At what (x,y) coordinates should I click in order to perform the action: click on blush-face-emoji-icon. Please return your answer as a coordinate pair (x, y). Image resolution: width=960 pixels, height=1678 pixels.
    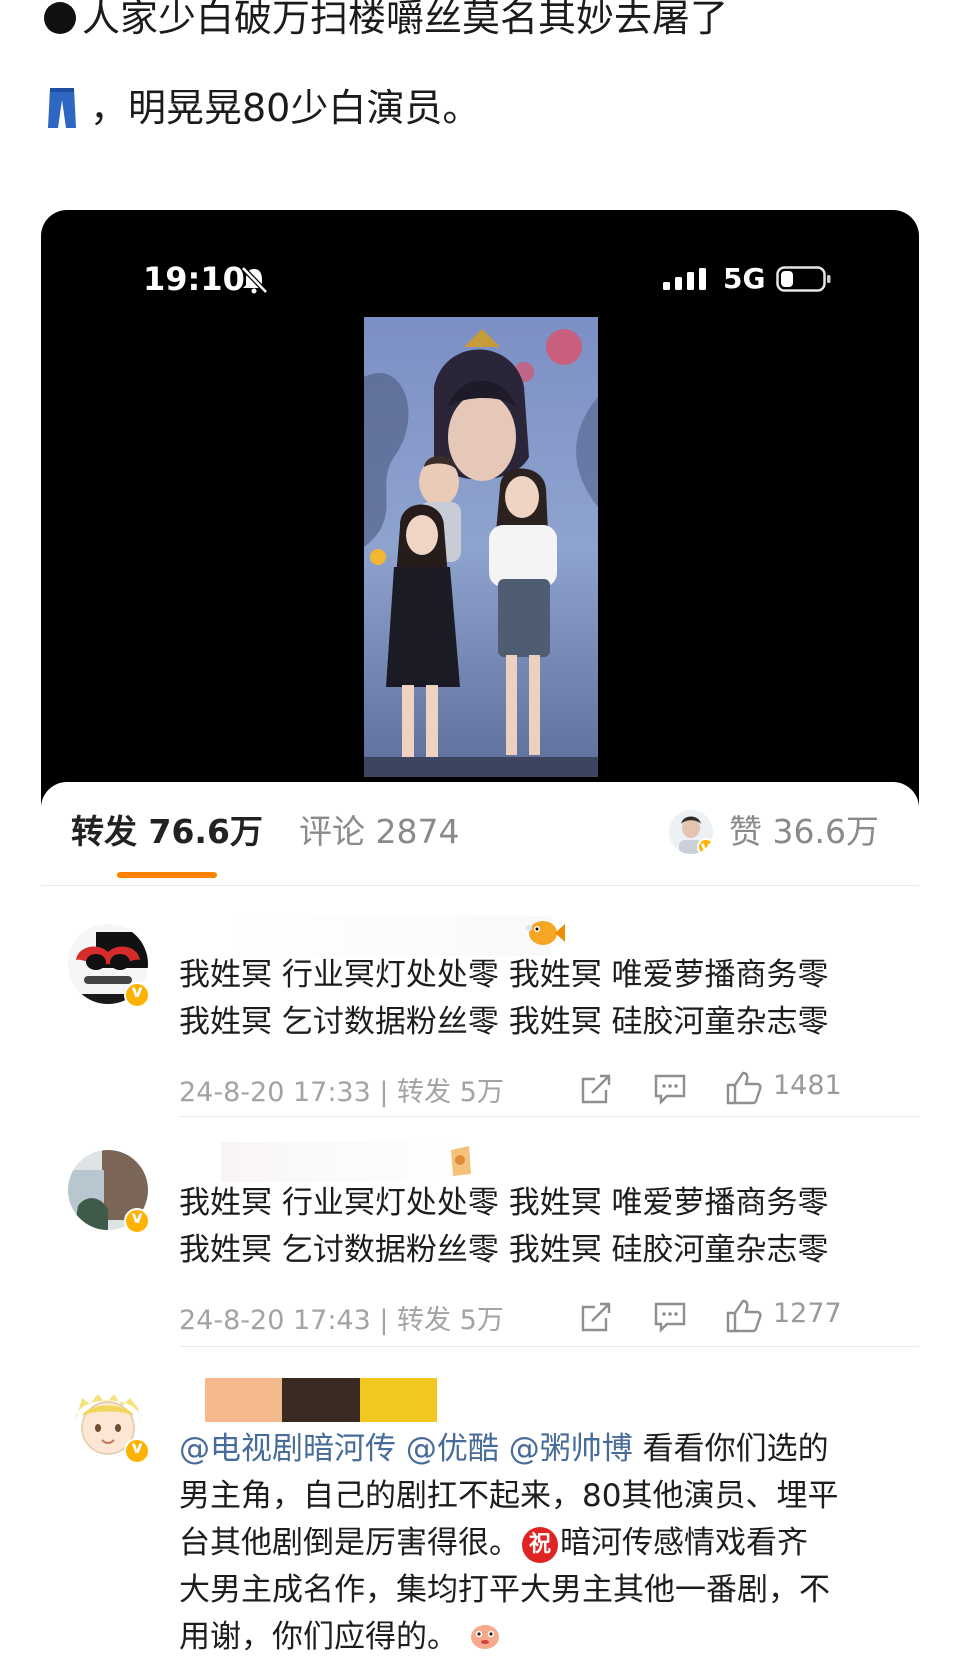
    Looking at the image, I should click on (484, 1637).